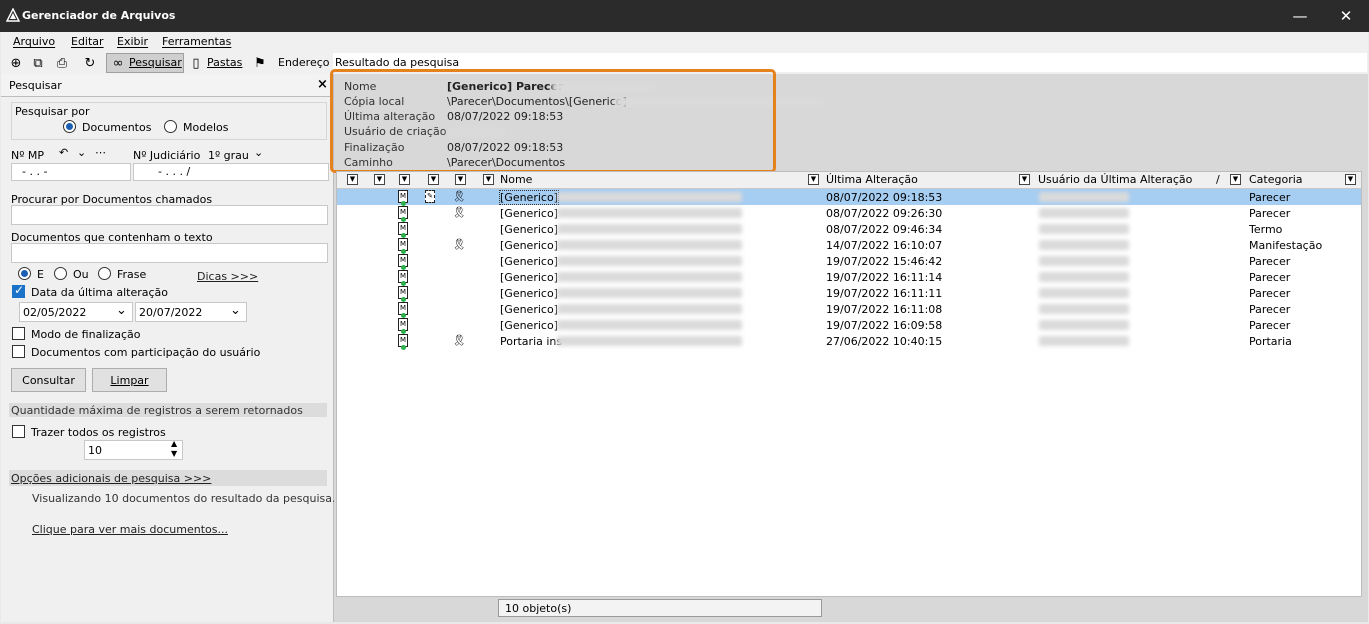 The image size is (1369, 624). I want to click on date-from-field: 02/05/2022 ⌄, so click(76, 312).